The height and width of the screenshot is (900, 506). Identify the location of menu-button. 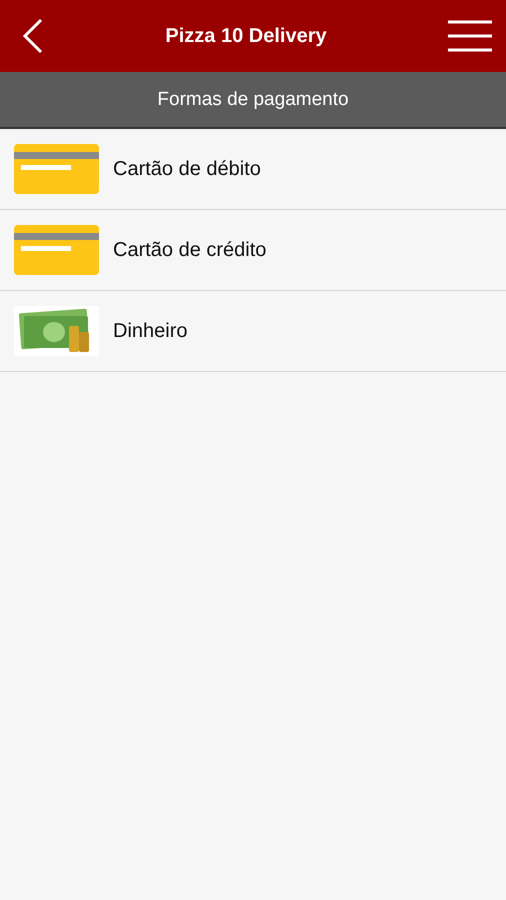
(470, 36).